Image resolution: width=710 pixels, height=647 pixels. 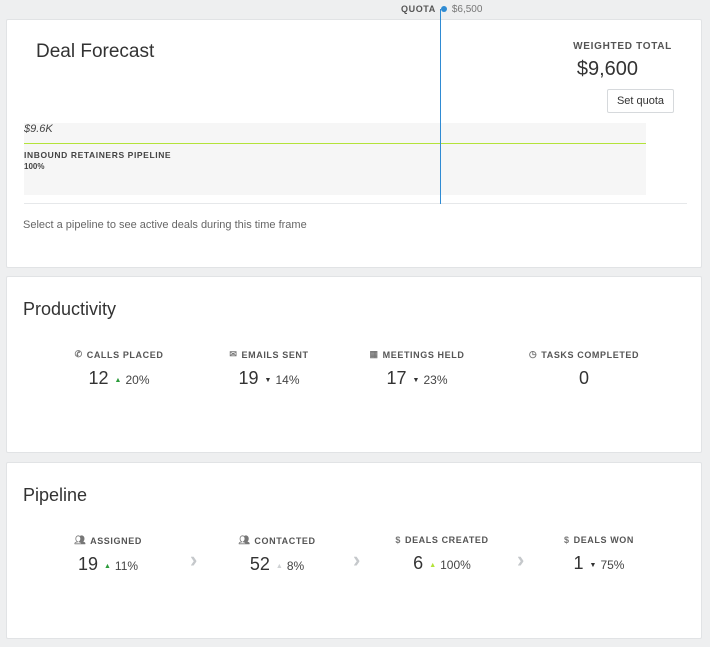 What do you see at coordinates (612, 565) in the screenshot?
I see `metric-change: 75%` at bounding box center [612, 565].